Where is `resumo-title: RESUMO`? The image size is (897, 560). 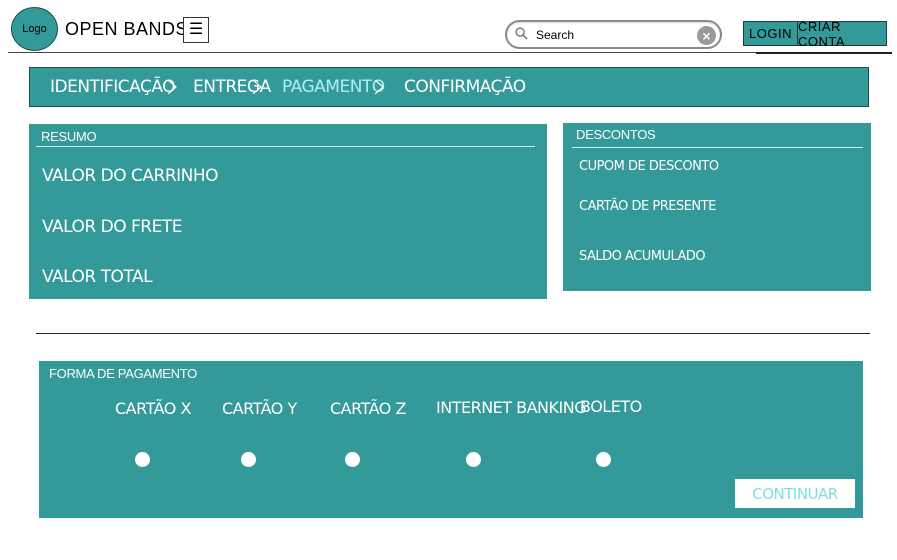 resumo-title: RESUMO is located at coordinates (69, 136).